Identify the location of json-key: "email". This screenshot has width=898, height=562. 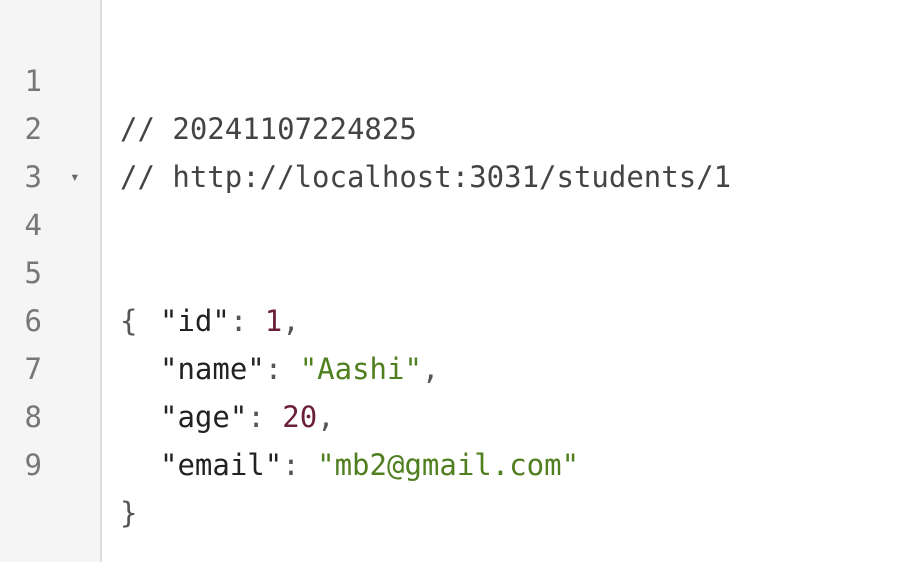
(221, 465).